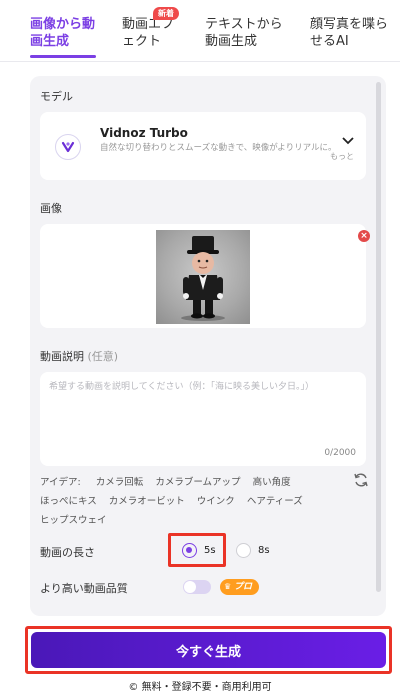 This screenshot has width=400, height=700. I want to click on idea-chip: ほっぺにキス, so click(68, 501).